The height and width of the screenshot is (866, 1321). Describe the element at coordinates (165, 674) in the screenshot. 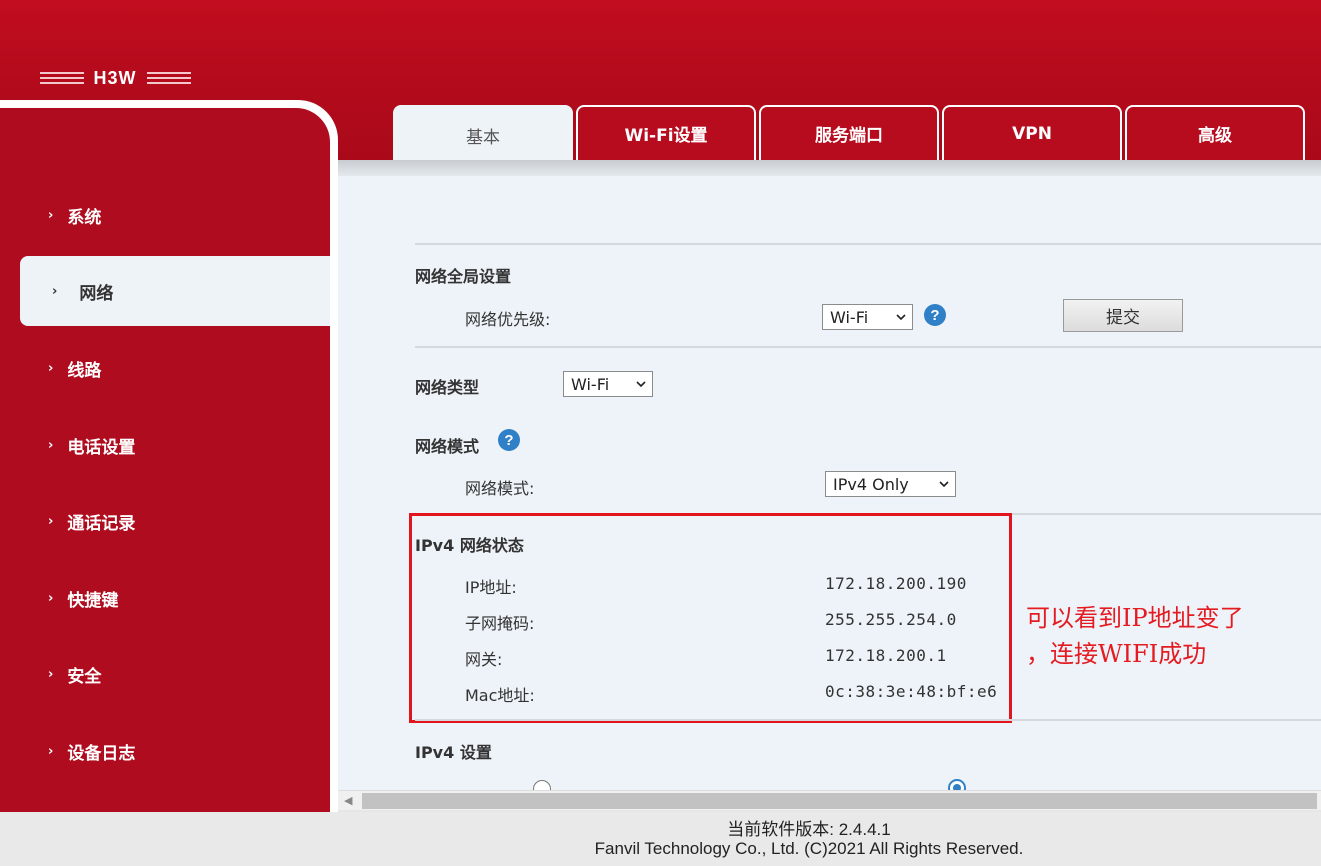

I see `sidebar-item-security: › 安全` at that location.